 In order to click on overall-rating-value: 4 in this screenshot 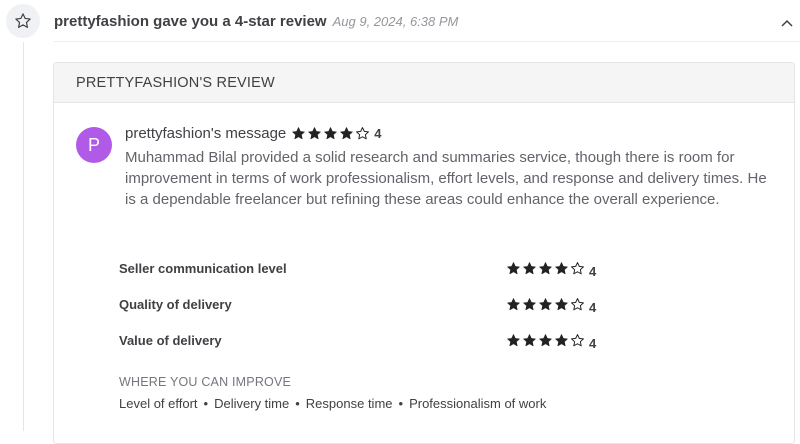, I will do `click(378, 133)`.